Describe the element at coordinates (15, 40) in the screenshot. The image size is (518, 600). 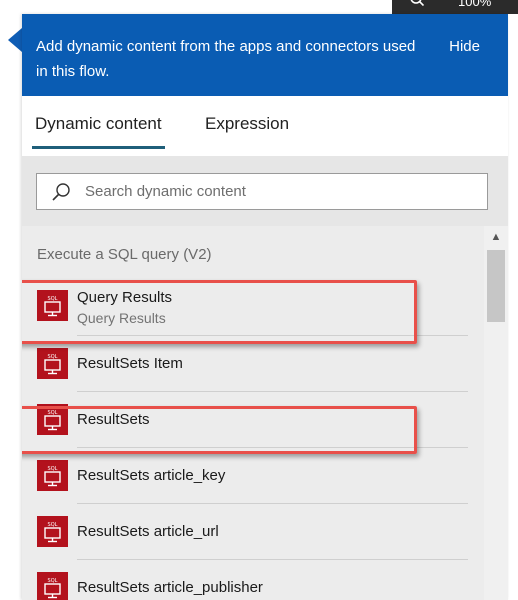
I see `panel-pointer` at that location.